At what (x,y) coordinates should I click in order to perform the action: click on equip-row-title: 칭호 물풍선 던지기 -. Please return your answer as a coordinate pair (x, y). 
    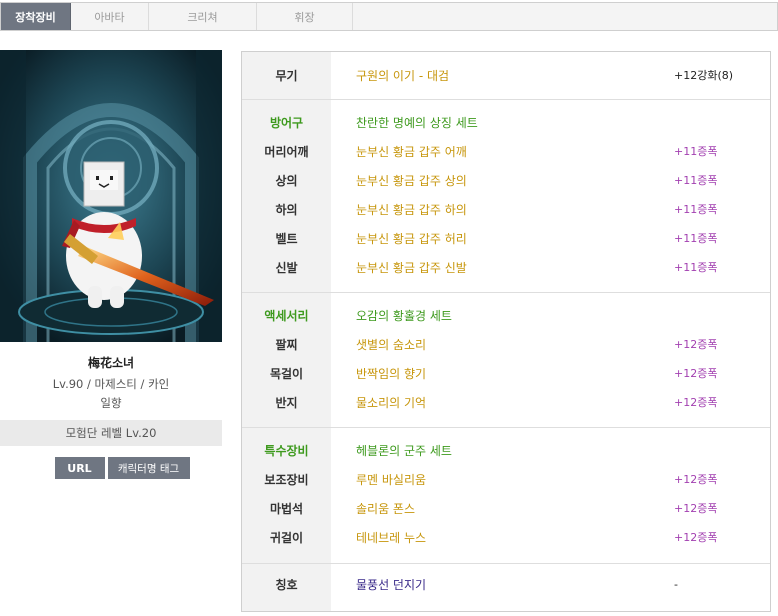
    Looking at the image, I should click on (506, 584).